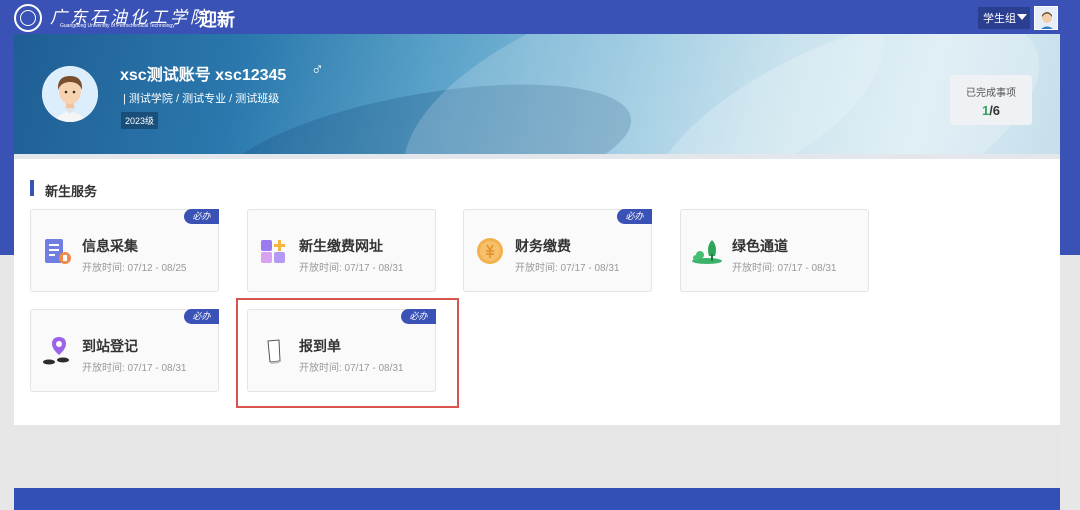 This screenshot has width=1080, height=510. Describe the element at coordinates (203, 75) in the screenshot. I see `user-name: xsc测试账号 xsc12345` at that location.